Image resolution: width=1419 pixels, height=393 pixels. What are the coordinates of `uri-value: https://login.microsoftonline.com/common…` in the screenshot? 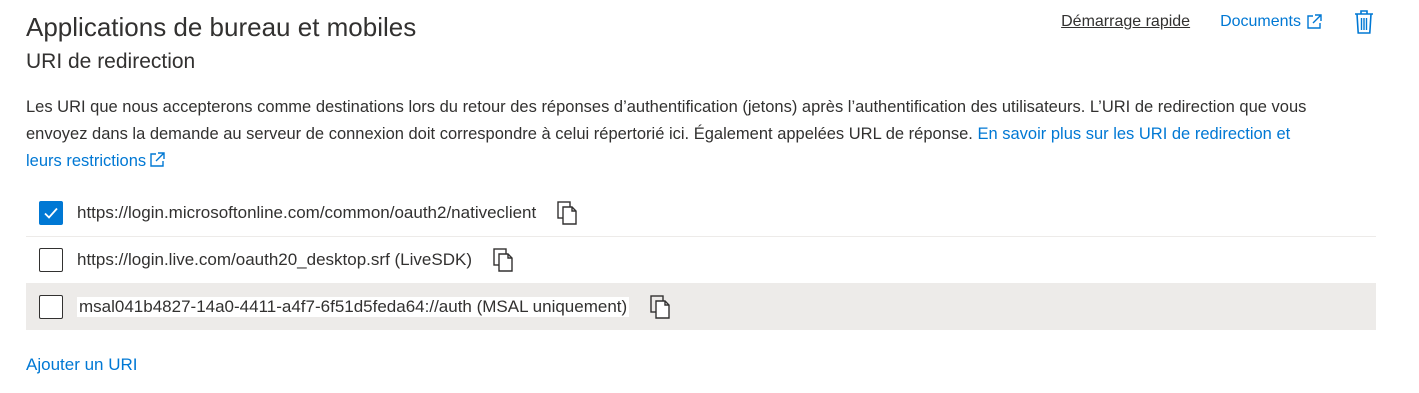 It's located at (307, 212).